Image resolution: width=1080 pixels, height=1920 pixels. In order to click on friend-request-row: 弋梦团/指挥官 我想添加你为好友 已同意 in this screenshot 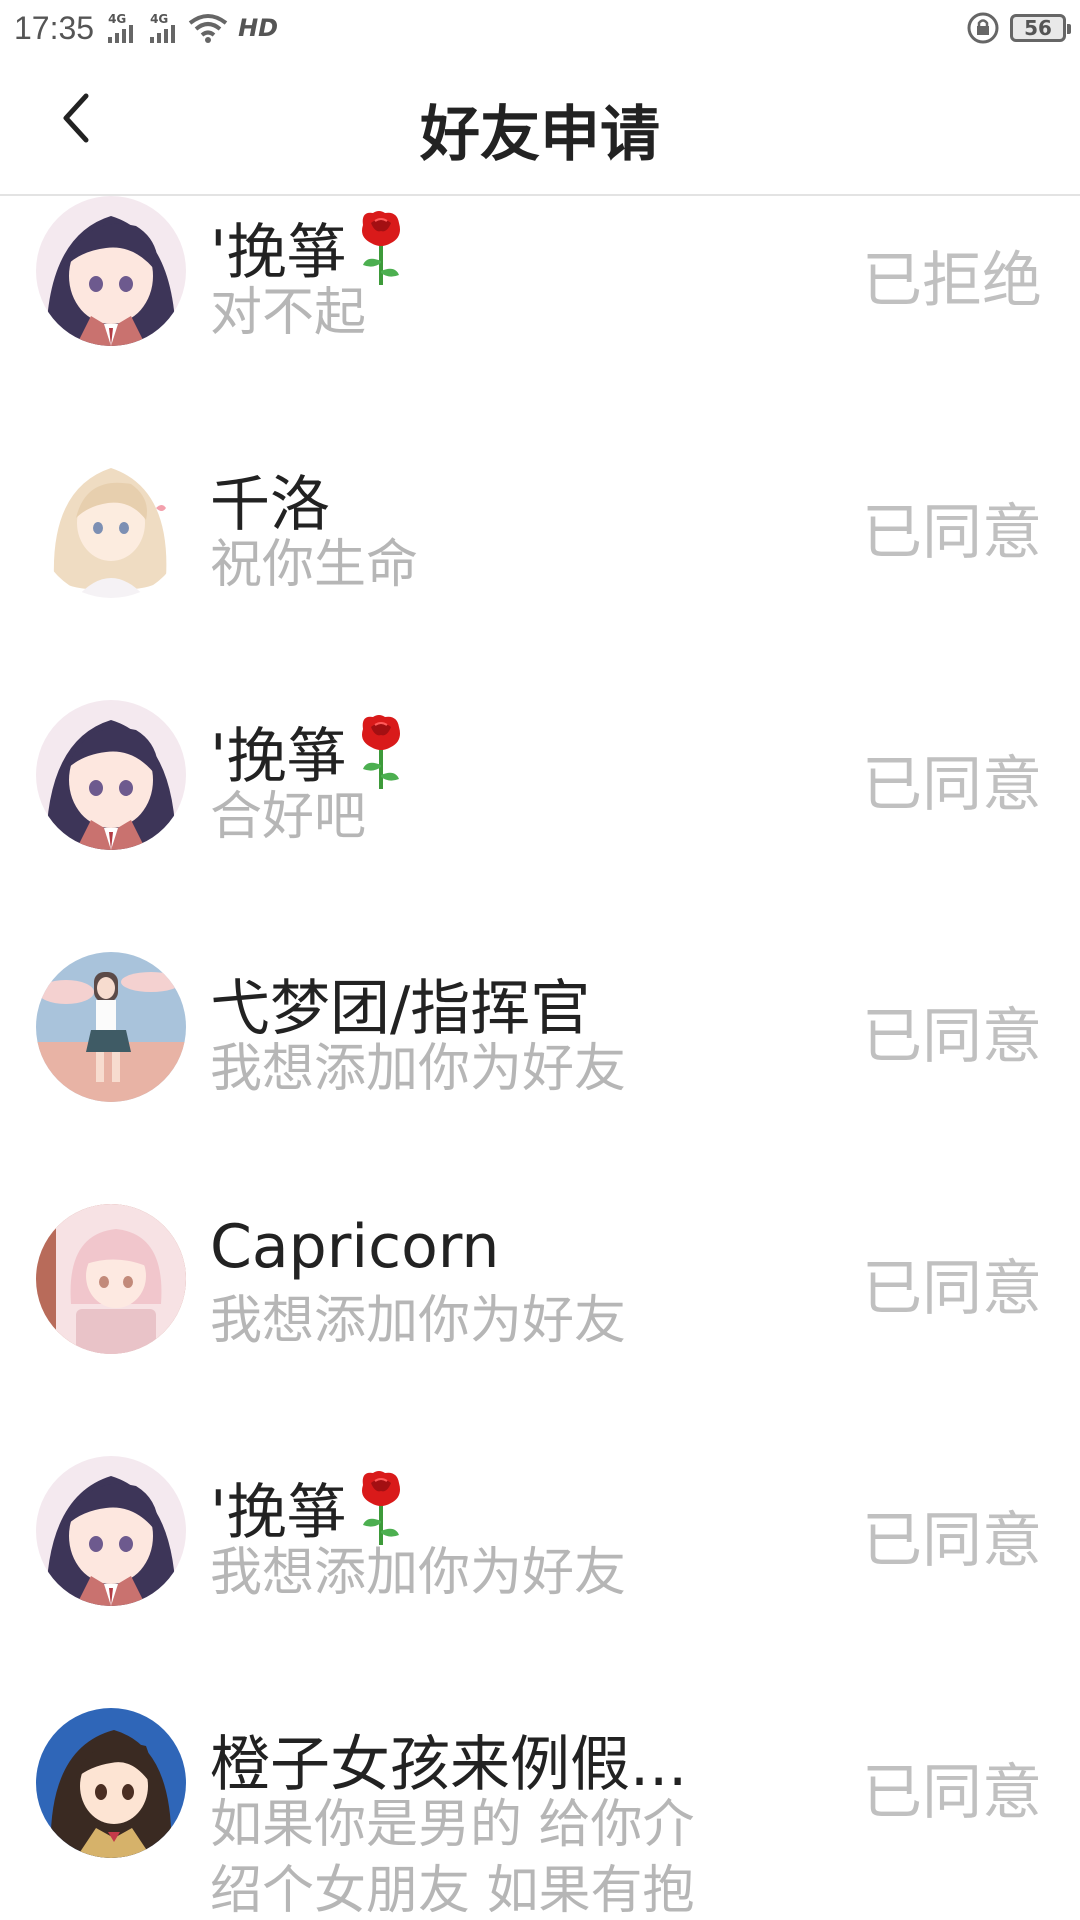, I will do `click(540, 1026)`.